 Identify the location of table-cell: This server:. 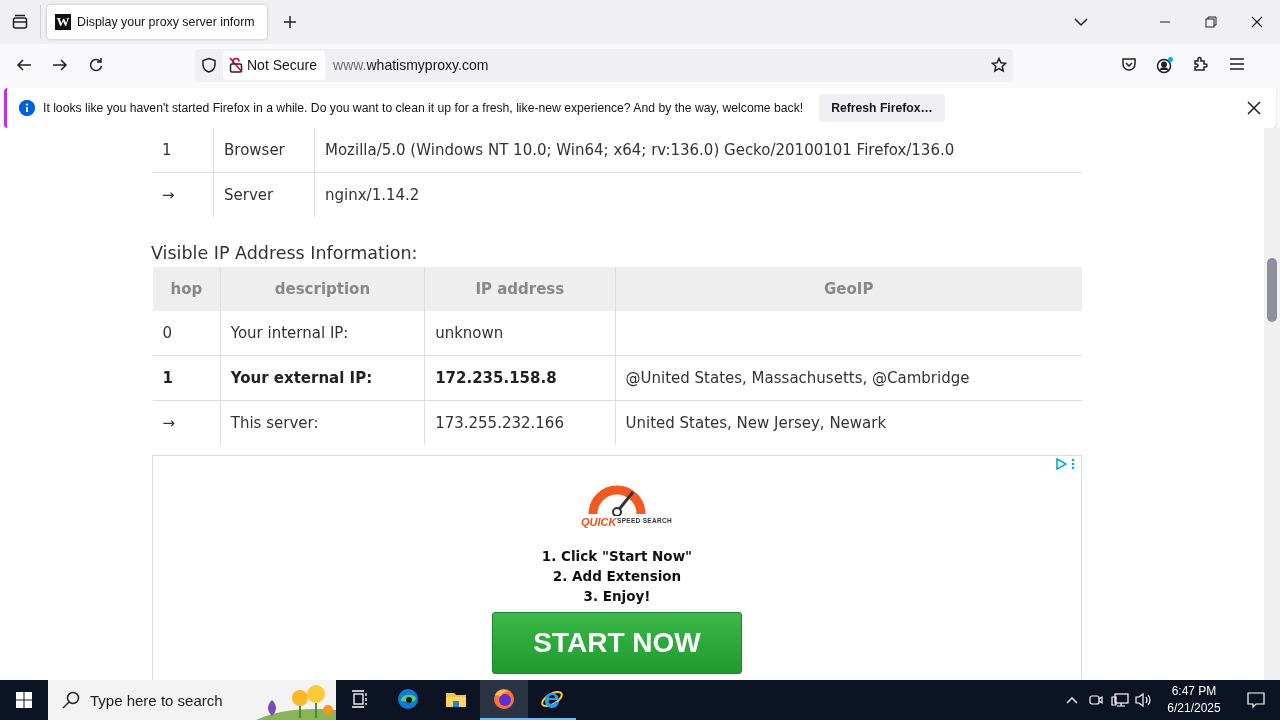
(322, 422).